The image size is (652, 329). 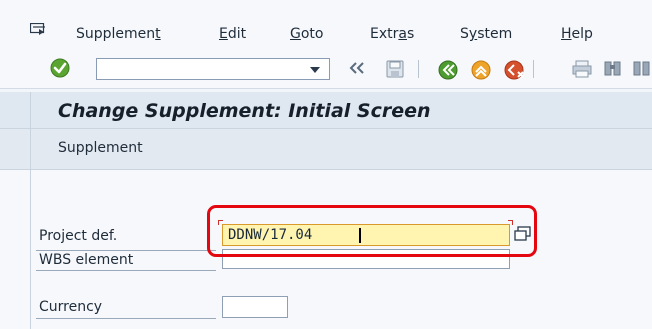 What do you see at coordinates (448, 70) in the screenshot?
I see `back-icon` at bounding box center [448, 70].